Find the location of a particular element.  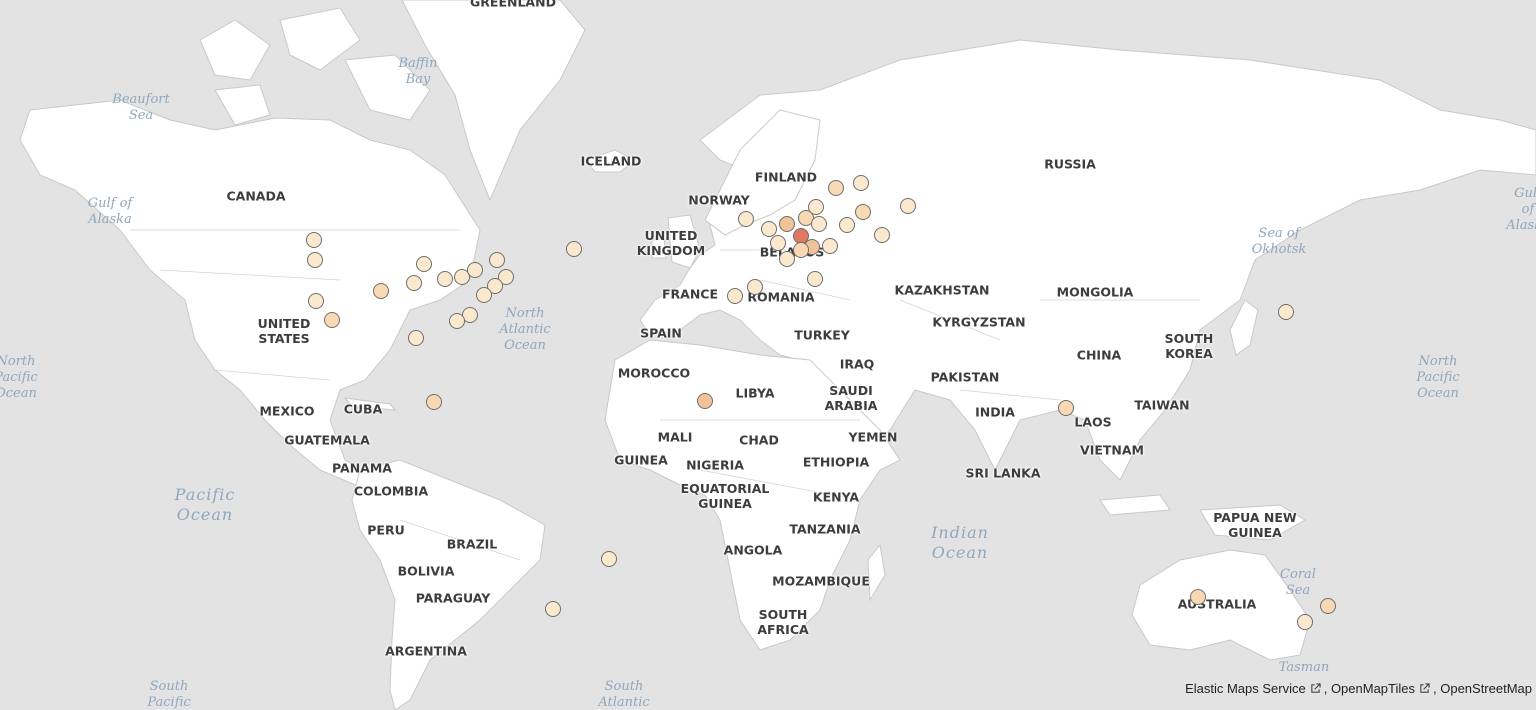

country-label: COLOMBIA is located at coordinates (391, 491).